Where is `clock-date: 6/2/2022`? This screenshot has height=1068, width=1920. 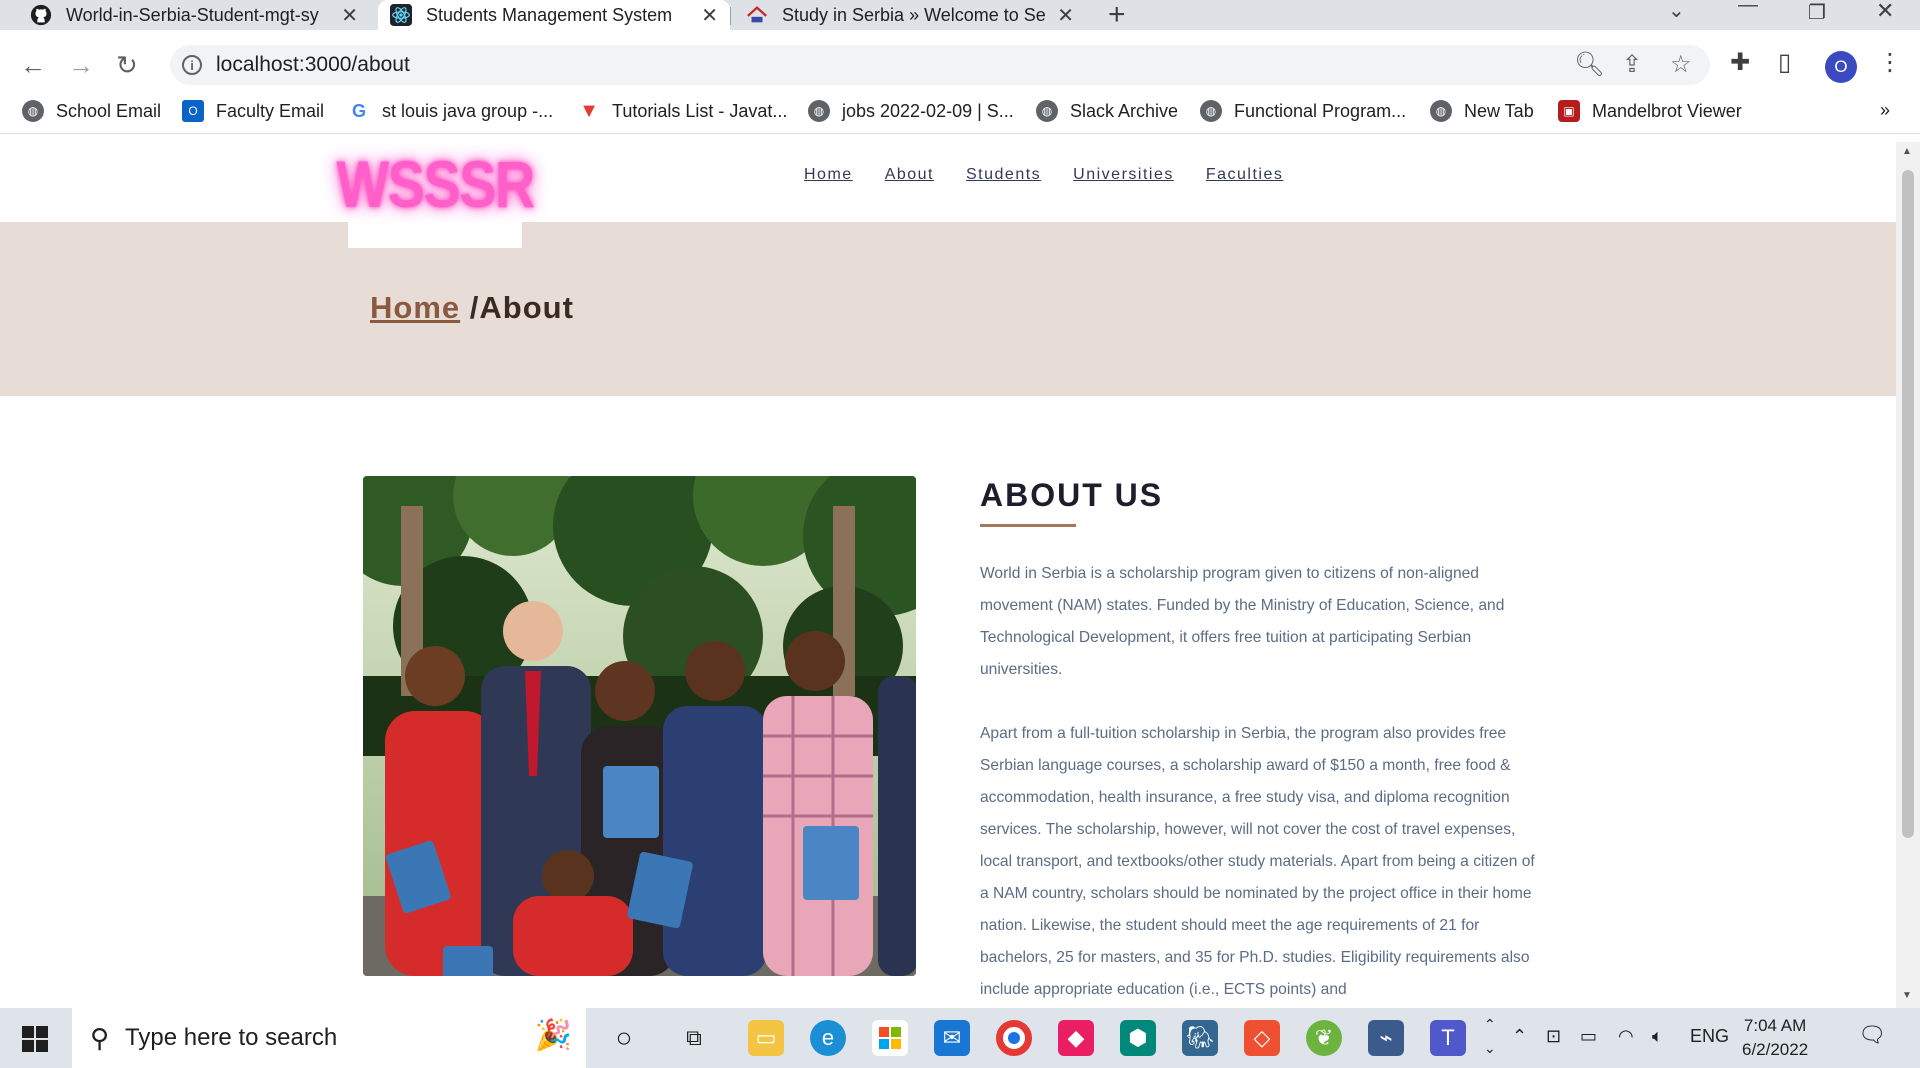
clock-date: 6/2/2022 is located at coordinates (1775, 1049).